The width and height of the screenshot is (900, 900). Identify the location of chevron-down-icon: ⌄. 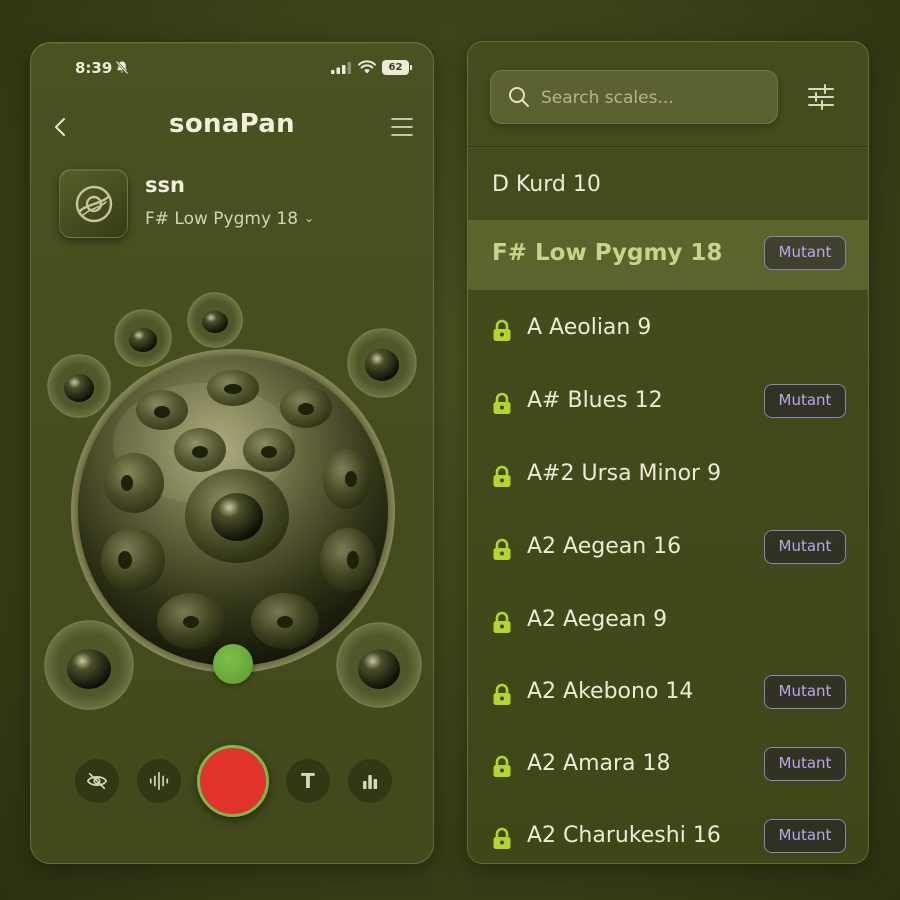
(309, 218).